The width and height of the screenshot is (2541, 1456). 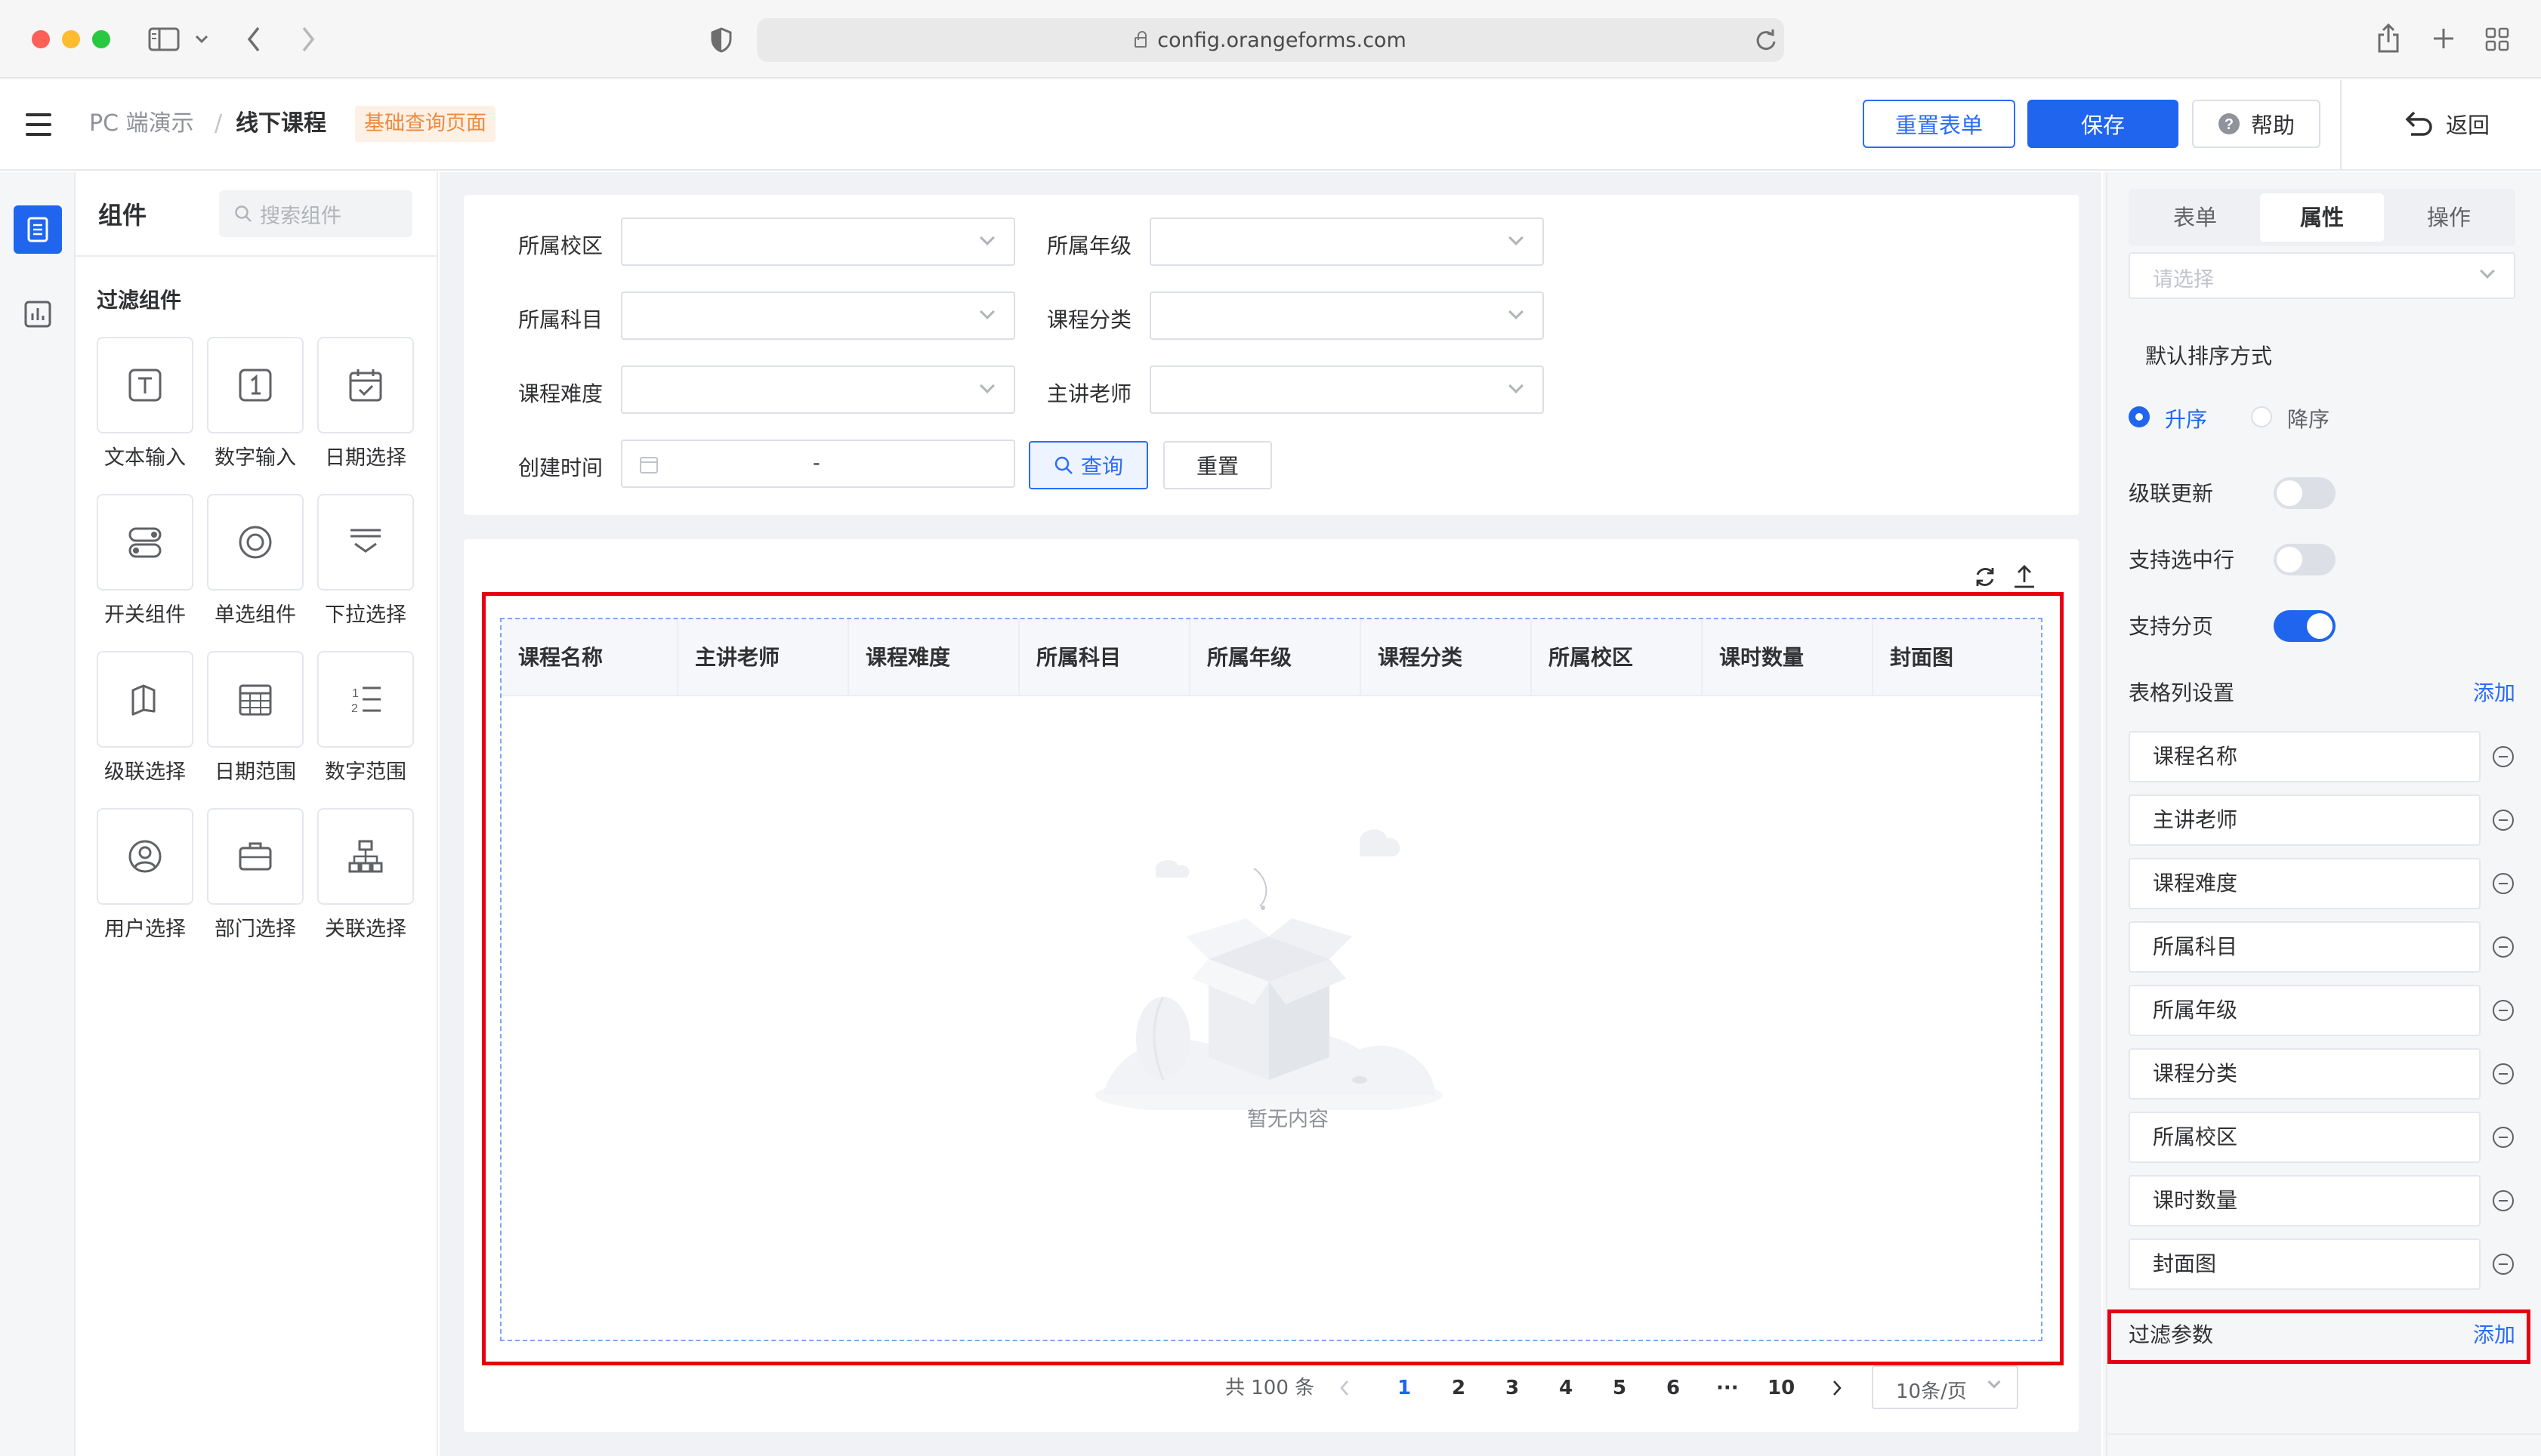 I want to click on sort-desc-label: 降序, so click(x=2308, y=418).